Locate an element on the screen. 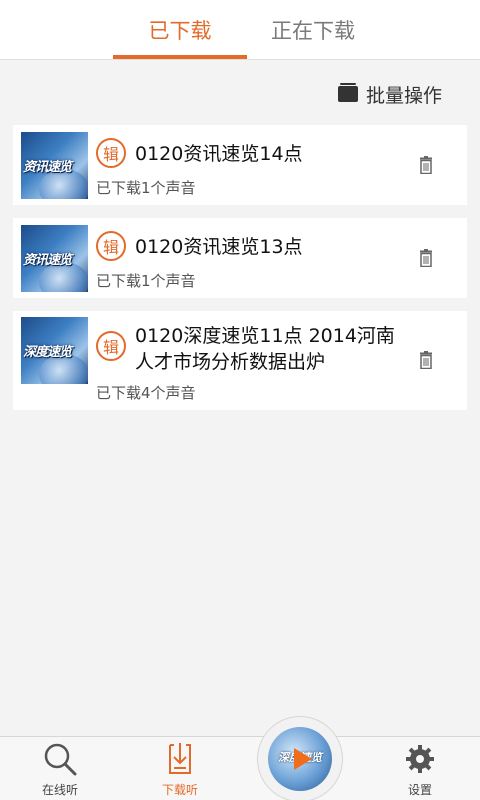 This screenshot has width=480, height=800. item-subtitle: 已下载4个声音 is located at coordinates (146, 393).